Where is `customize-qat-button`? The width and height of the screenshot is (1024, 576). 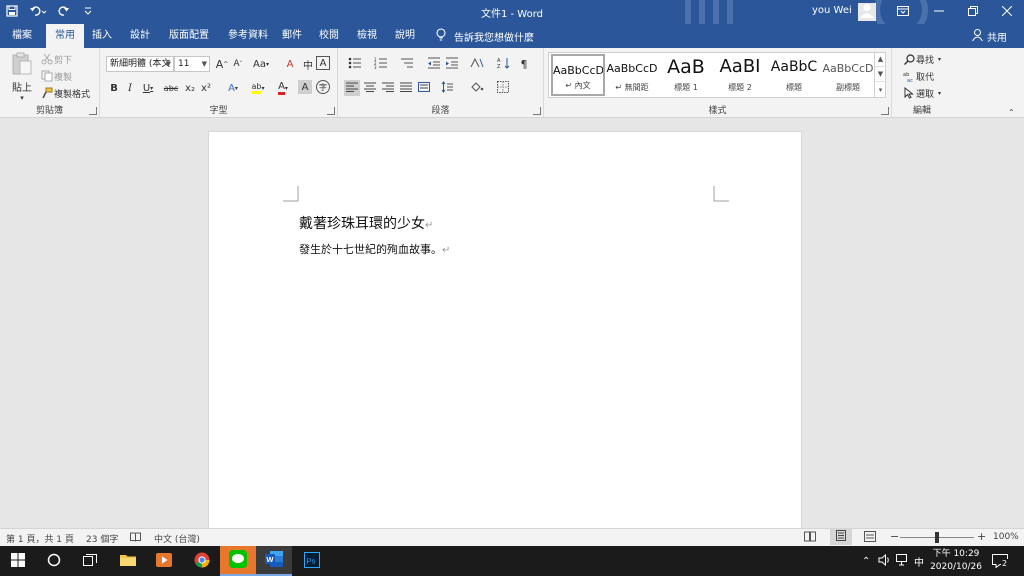 customize-qat-button is located at coordinates (88, 12).